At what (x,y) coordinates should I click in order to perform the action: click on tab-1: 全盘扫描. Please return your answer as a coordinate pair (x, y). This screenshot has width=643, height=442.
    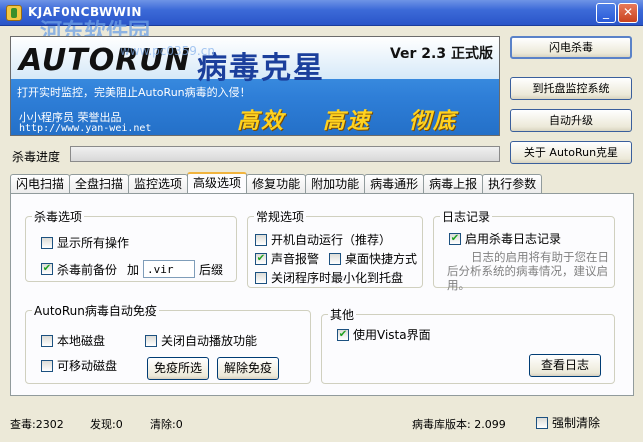
    Looking at the image, I should click on (99, 183).